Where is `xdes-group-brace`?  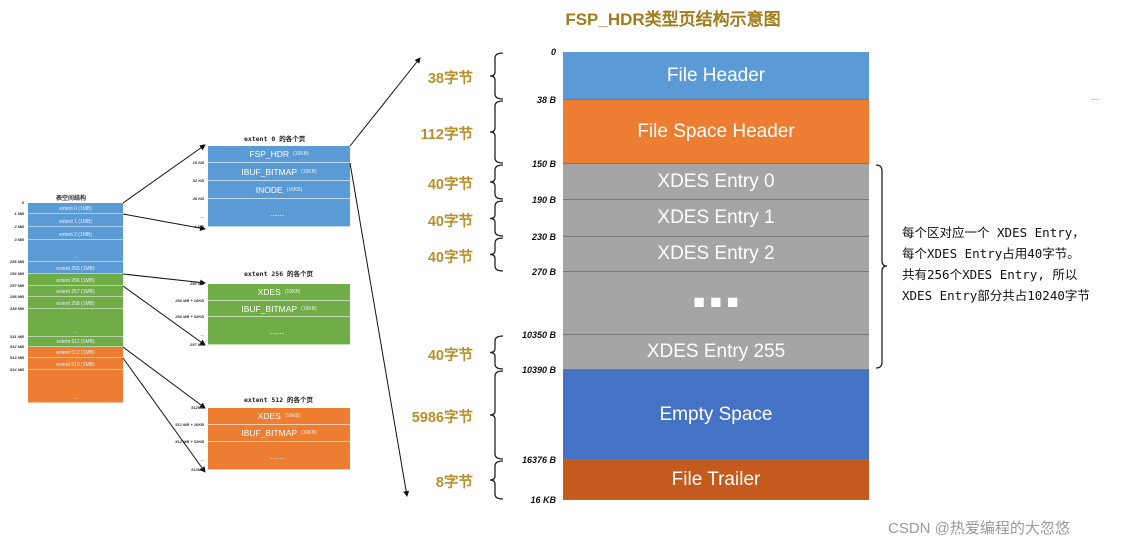 xdes-group-brace is located at coordinates (881, 266).